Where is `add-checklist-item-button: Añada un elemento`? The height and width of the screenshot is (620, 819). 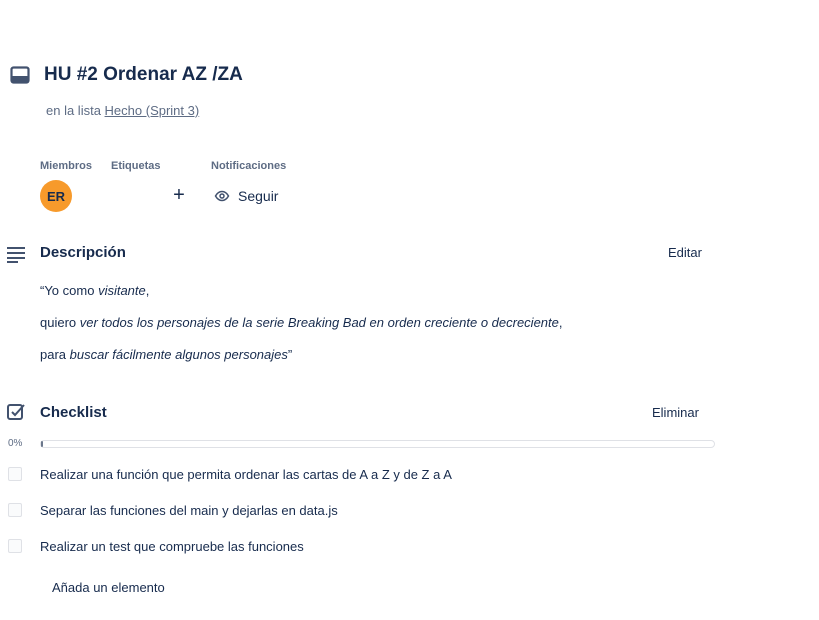
add-checklist-item-button: Añada un elemento is located at coordinates (108, 587).